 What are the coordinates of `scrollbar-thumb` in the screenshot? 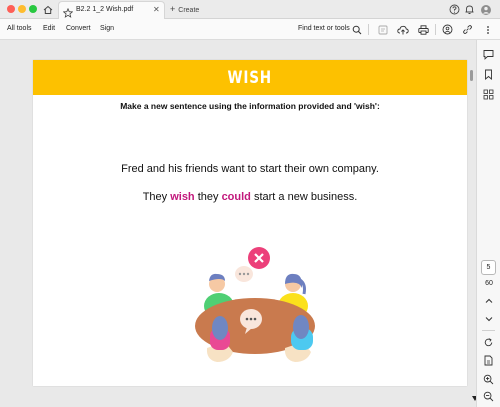 It's located at (471, 75).